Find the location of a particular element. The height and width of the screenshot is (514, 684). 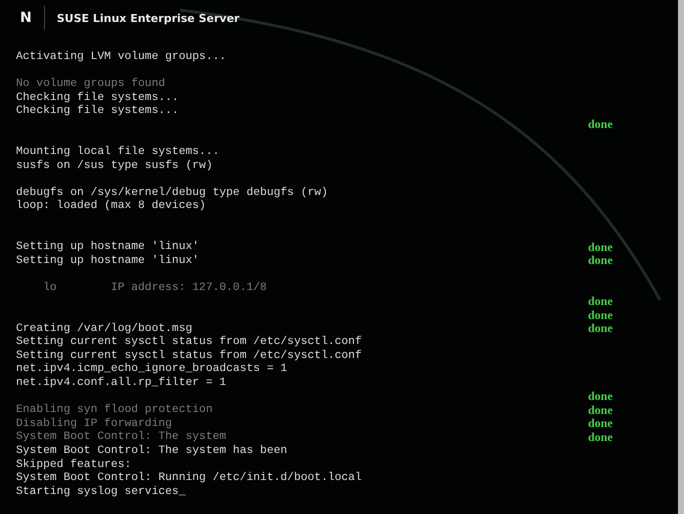

console-line: susfs on /sus type susfs (rw) is located at coordinates (115, 166).